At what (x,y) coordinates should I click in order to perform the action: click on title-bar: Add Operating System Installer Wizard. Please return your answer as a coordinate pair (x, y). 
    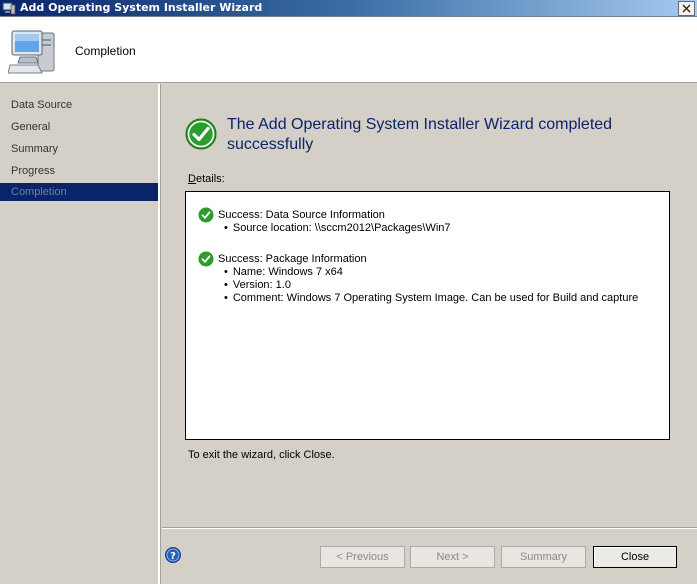
    Looking at the image, I should click on (348, 8).